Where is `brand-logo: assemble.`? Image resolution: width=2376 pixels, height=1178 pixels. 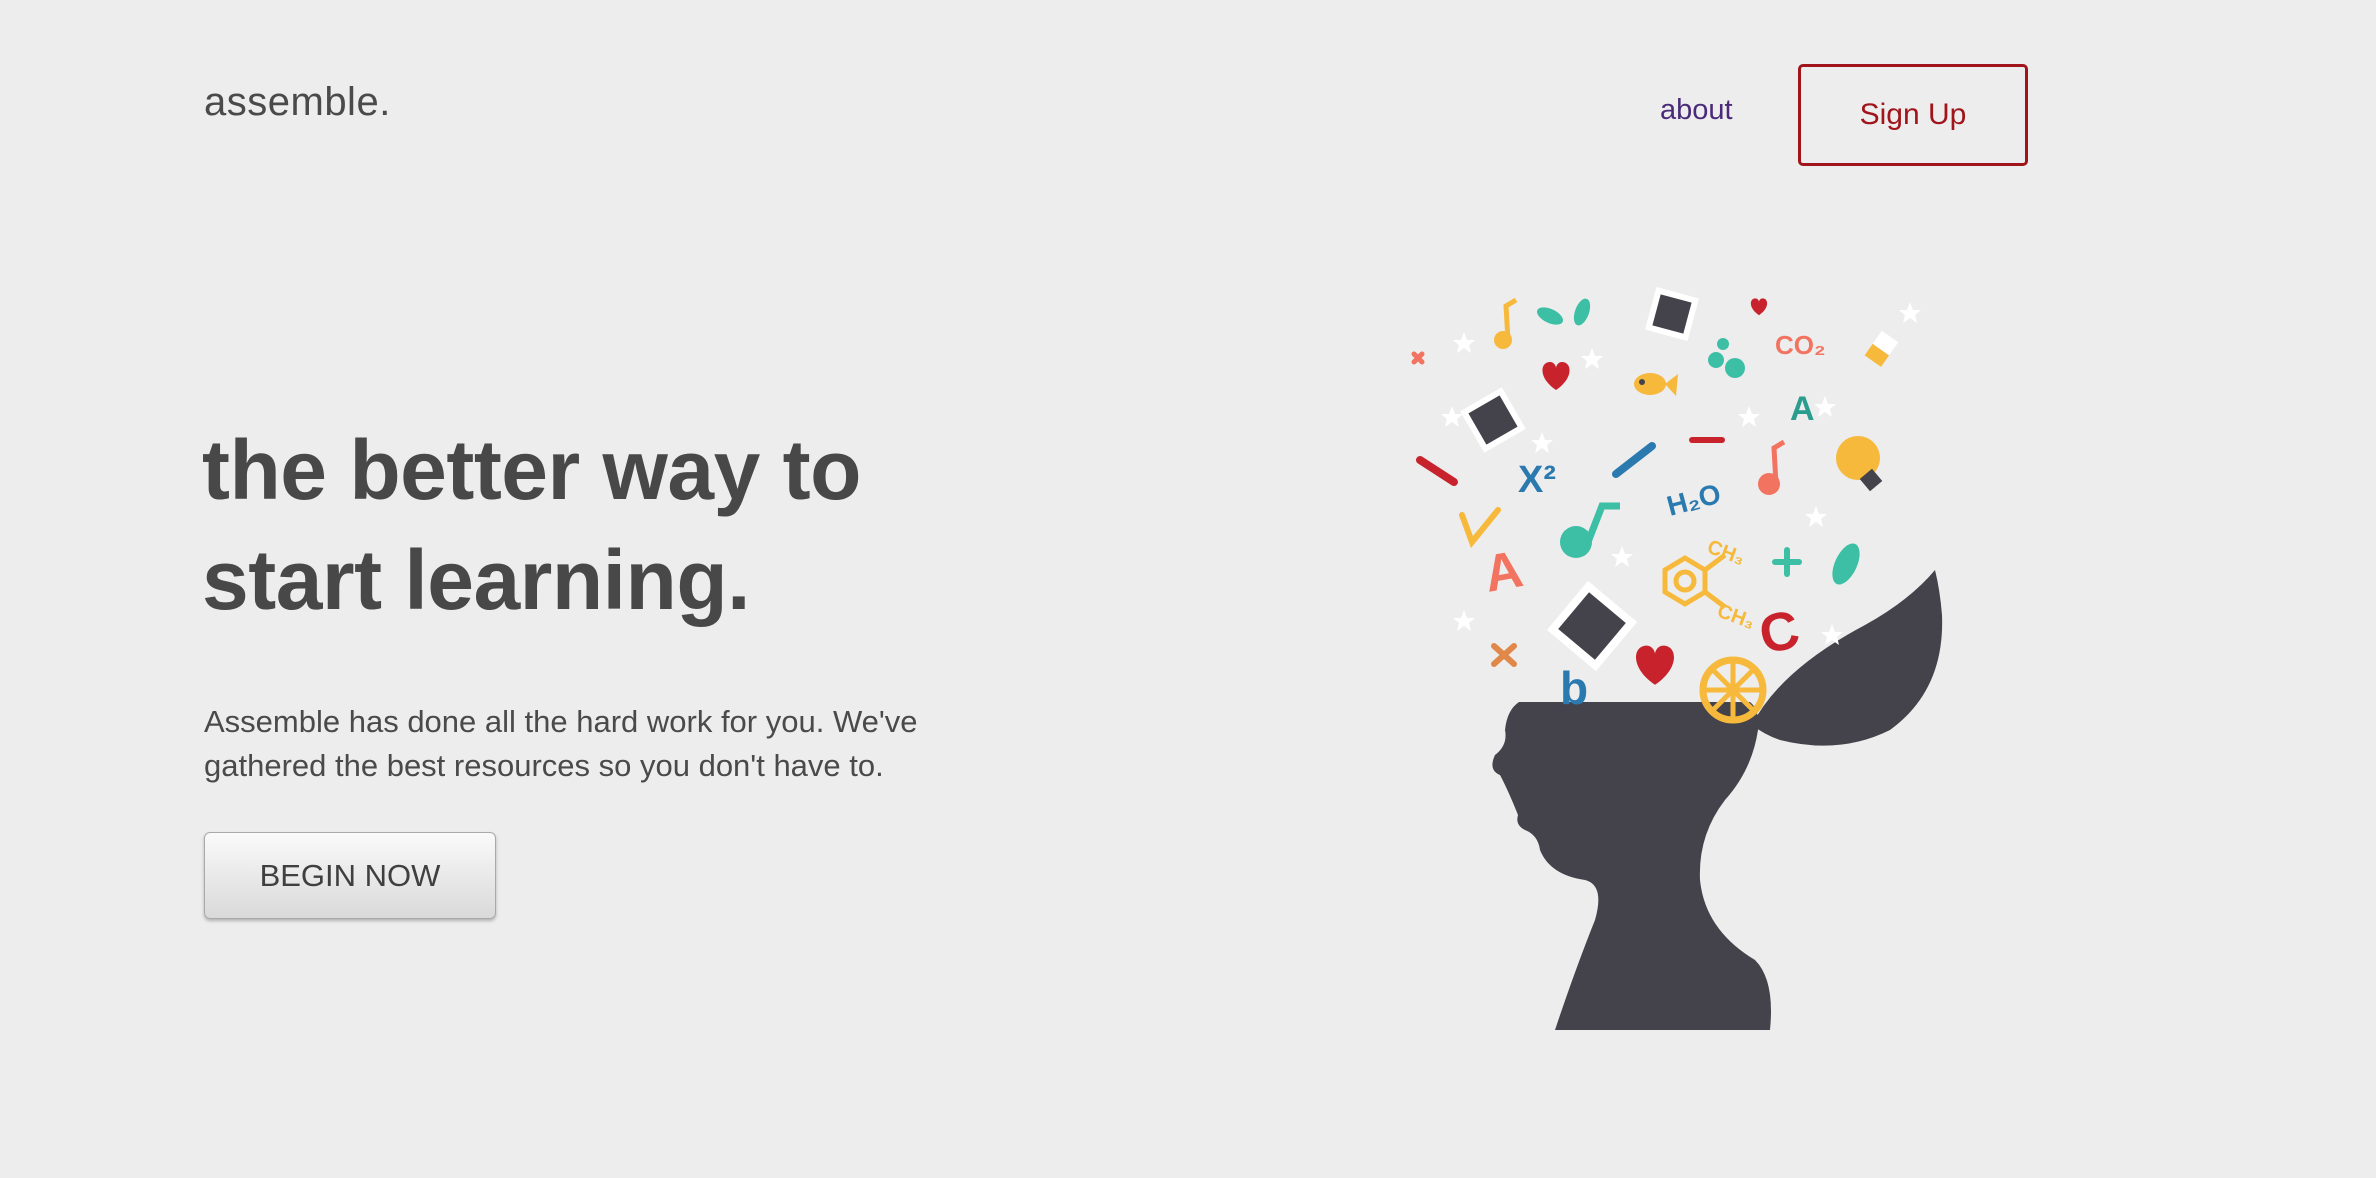 brand-logo: assemble. is located at coordinates (297, 102).